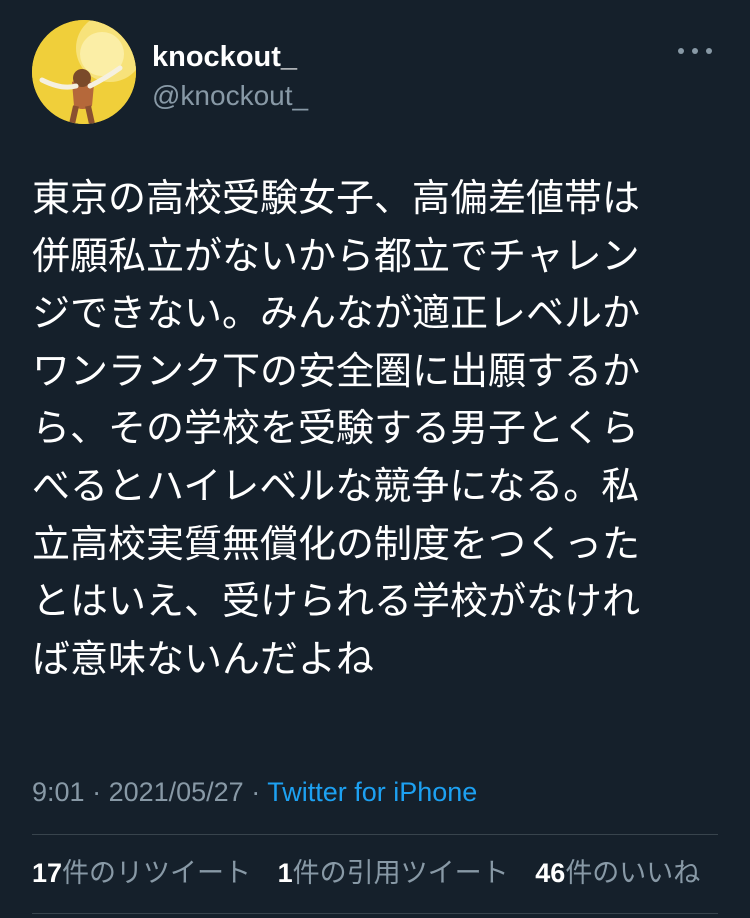 This screenshot has width=750, height=918. I want to click on user-names: knockout_ @knockout_, so click(230, 77).